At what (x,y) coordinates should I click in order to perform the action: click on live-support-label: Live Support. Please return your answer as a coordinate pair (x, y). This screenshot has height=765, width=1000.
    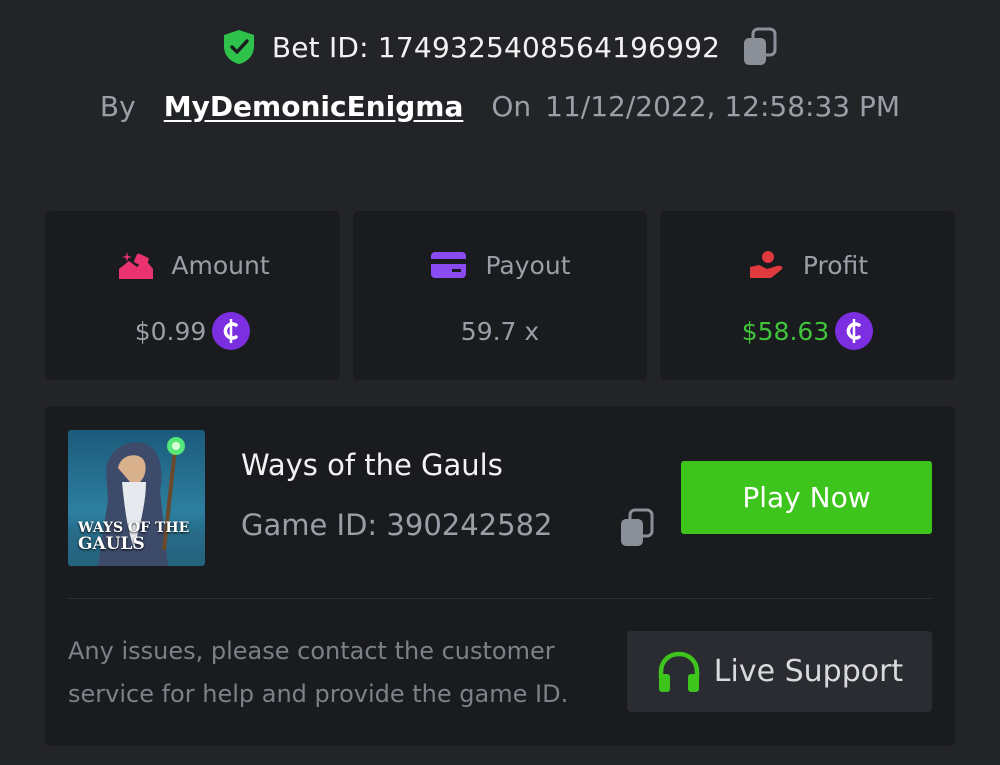
    Looking at the image, I should click on (808, 671).